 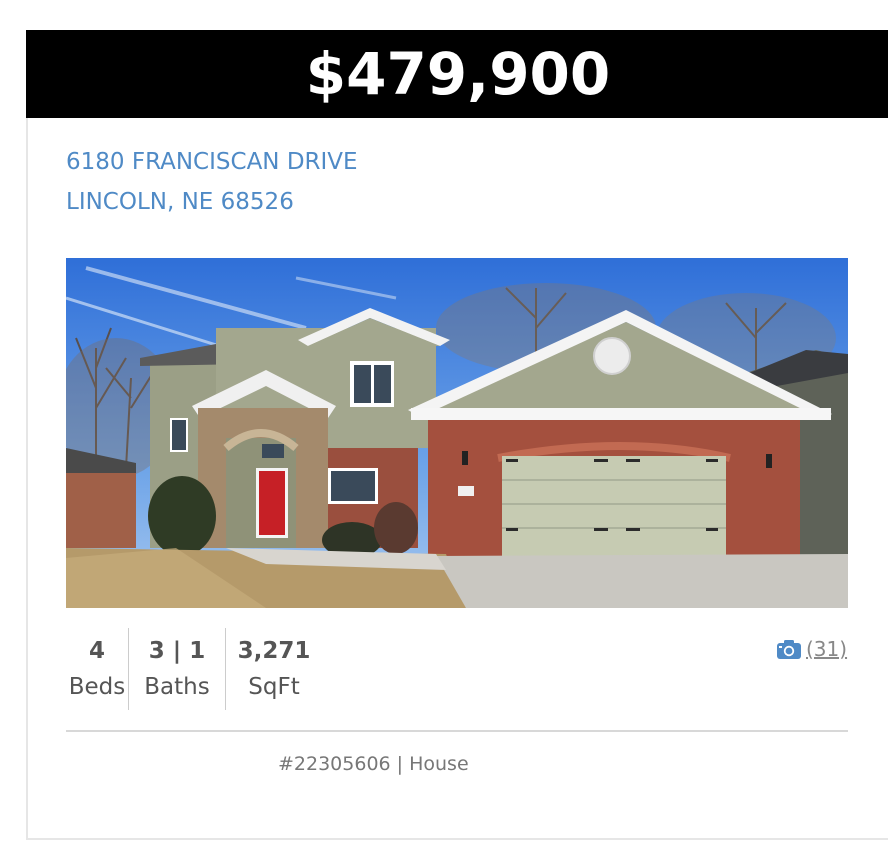 I want to click on sqft-stat: 3,271 SqFt, so click(x=273, y=669).